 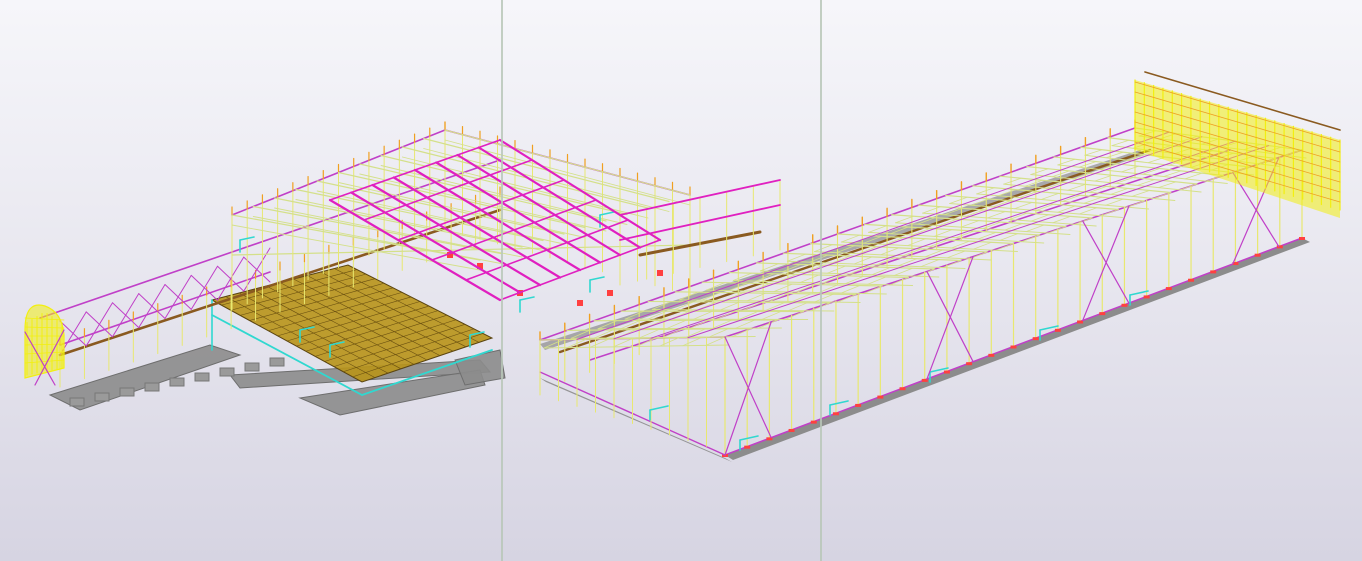 What do you see at coordinates (502, 280) in the screenshot?
I see `view-divider-left` at bounding box center [502, 280].